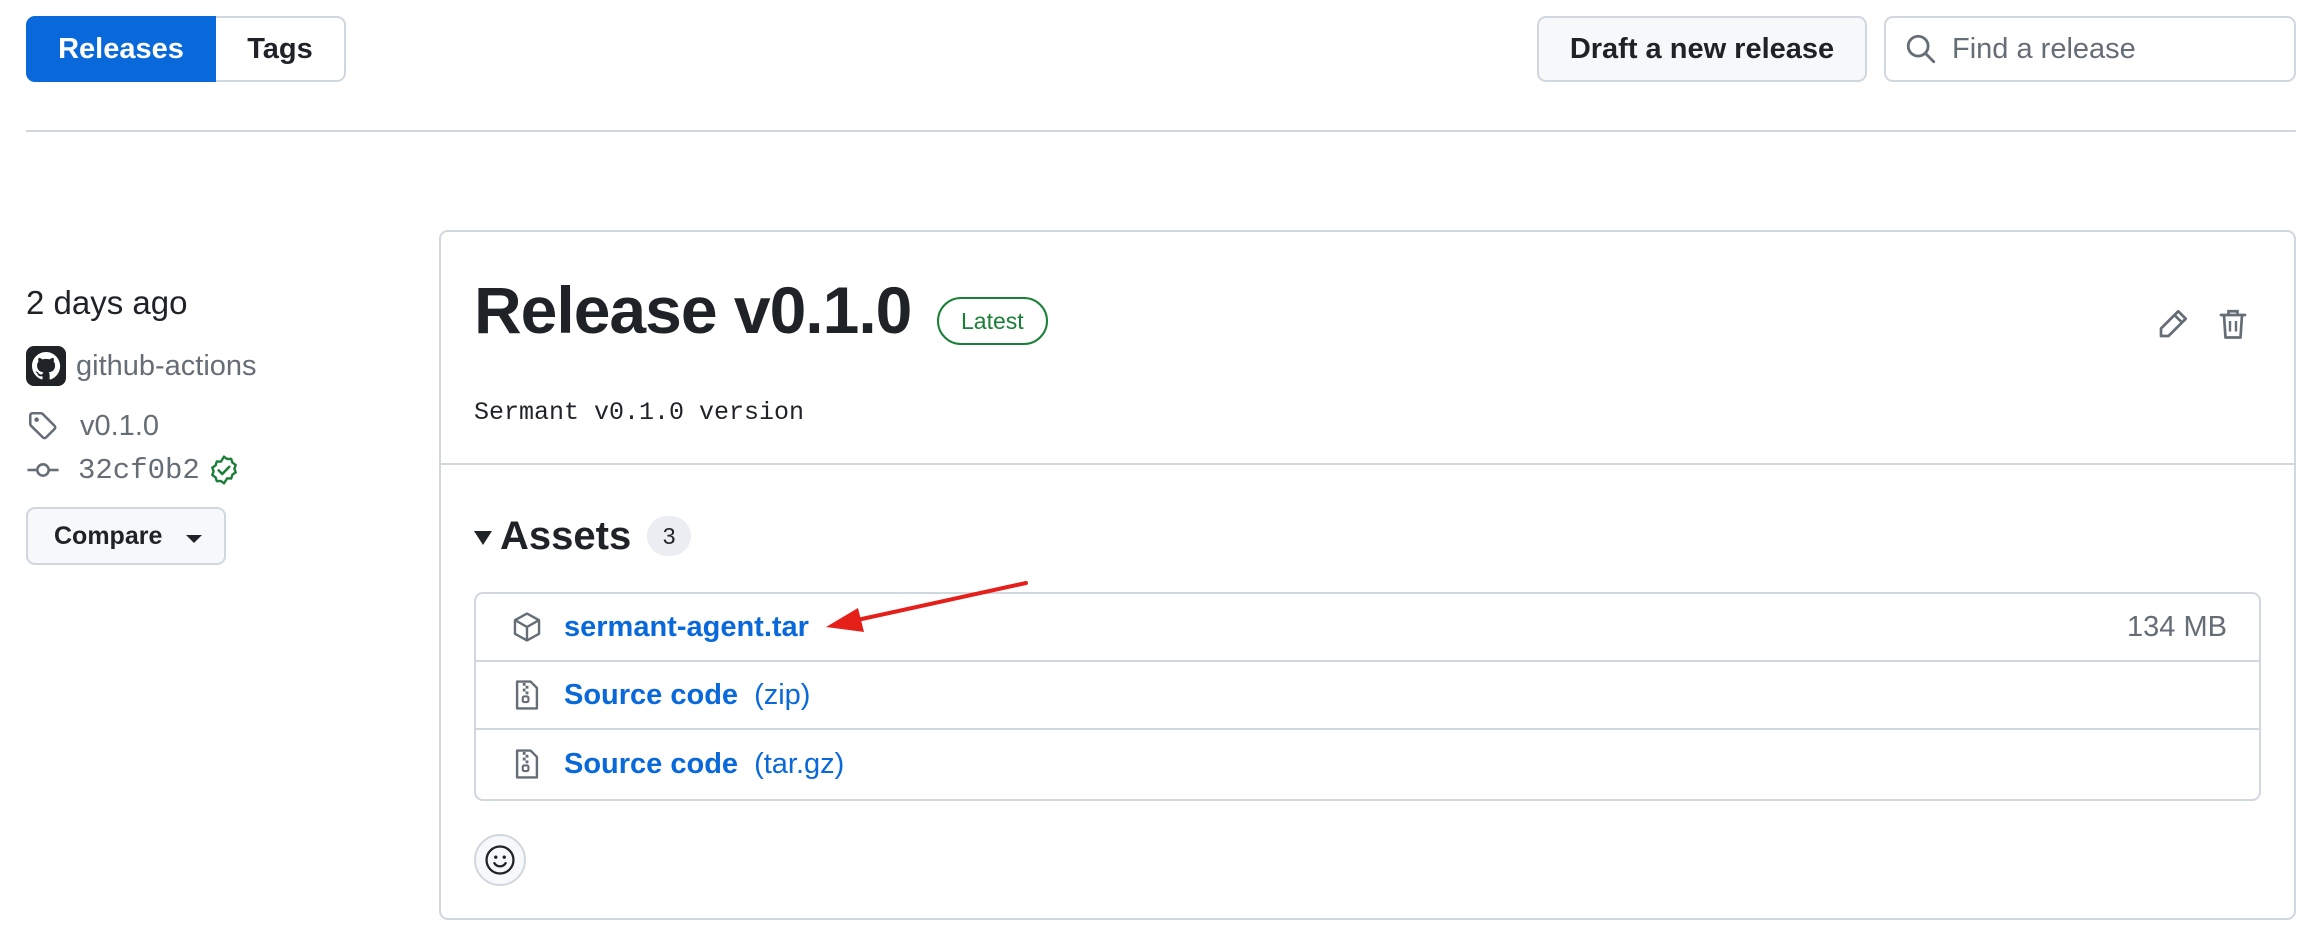 This screenshot has height=938, width=2312. I want to click on release-tabs: Releases Tags, so click(186, 49).